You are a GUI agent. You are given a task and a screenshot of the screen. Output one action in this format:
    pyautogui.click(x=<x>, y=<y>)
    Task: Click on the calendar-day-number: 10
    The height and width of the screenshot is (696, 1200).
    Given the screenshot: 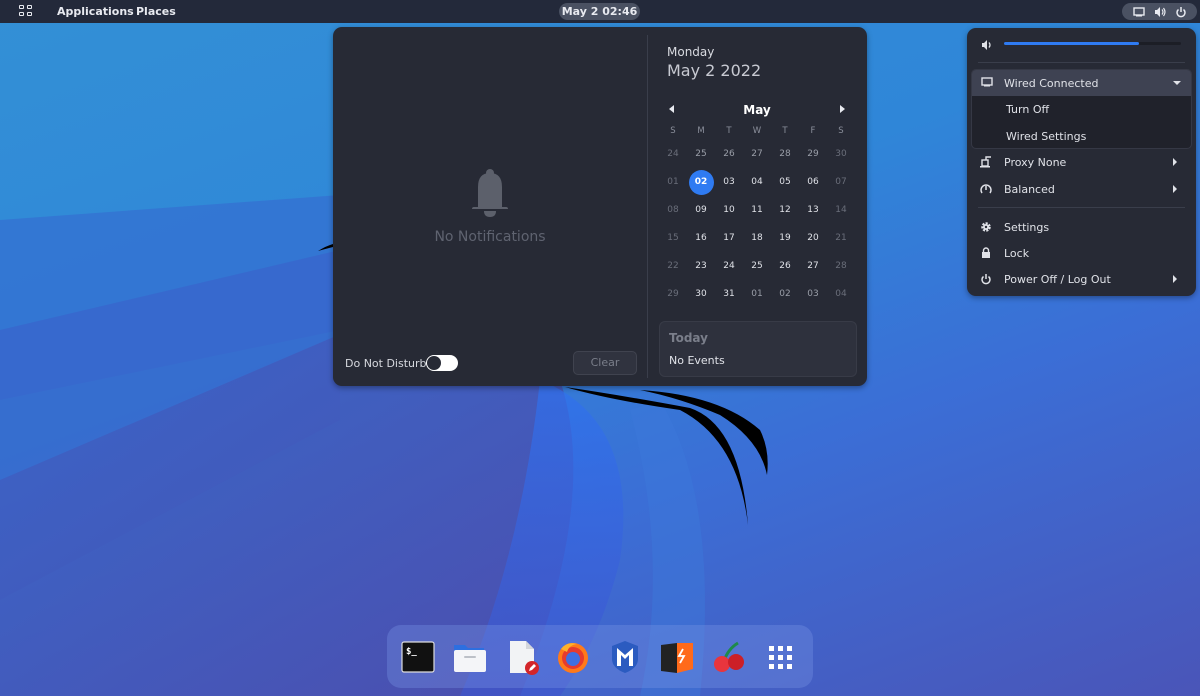 What is the action you would take?
    pyautogui.click(x=729, y=210)
    